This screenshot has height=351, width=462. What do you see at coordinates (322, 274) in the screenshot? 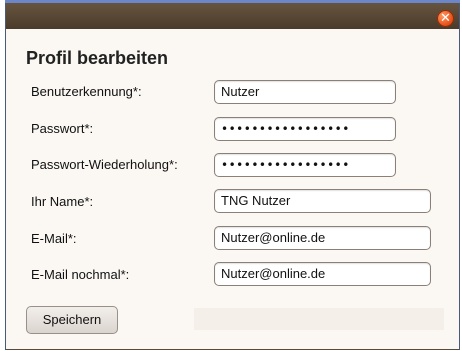
I see `email-repeat-input: Nutzer@online.de` at bounding box center [322, 274].